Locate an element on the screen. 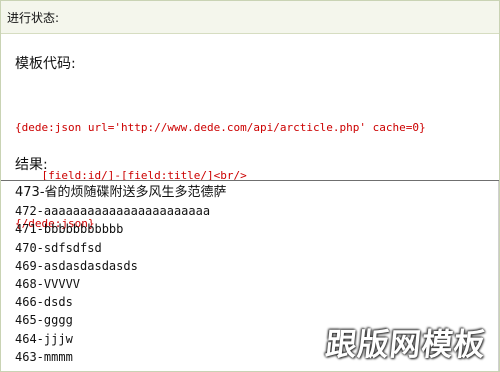 The width and height of the screenshot is (500, 372). list-item: 469-asdasdasdasds is located at coordinates (76, 265).